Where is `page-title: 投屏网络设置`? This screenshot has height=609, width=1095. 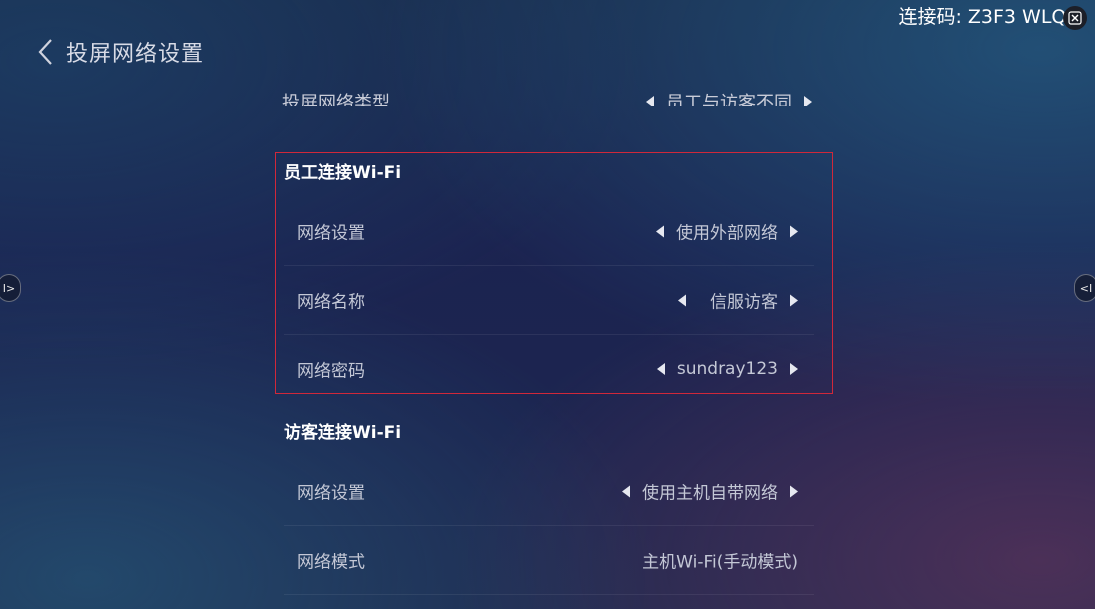
page-title: 投屏网络设置 is located at coordinates (135, 54).